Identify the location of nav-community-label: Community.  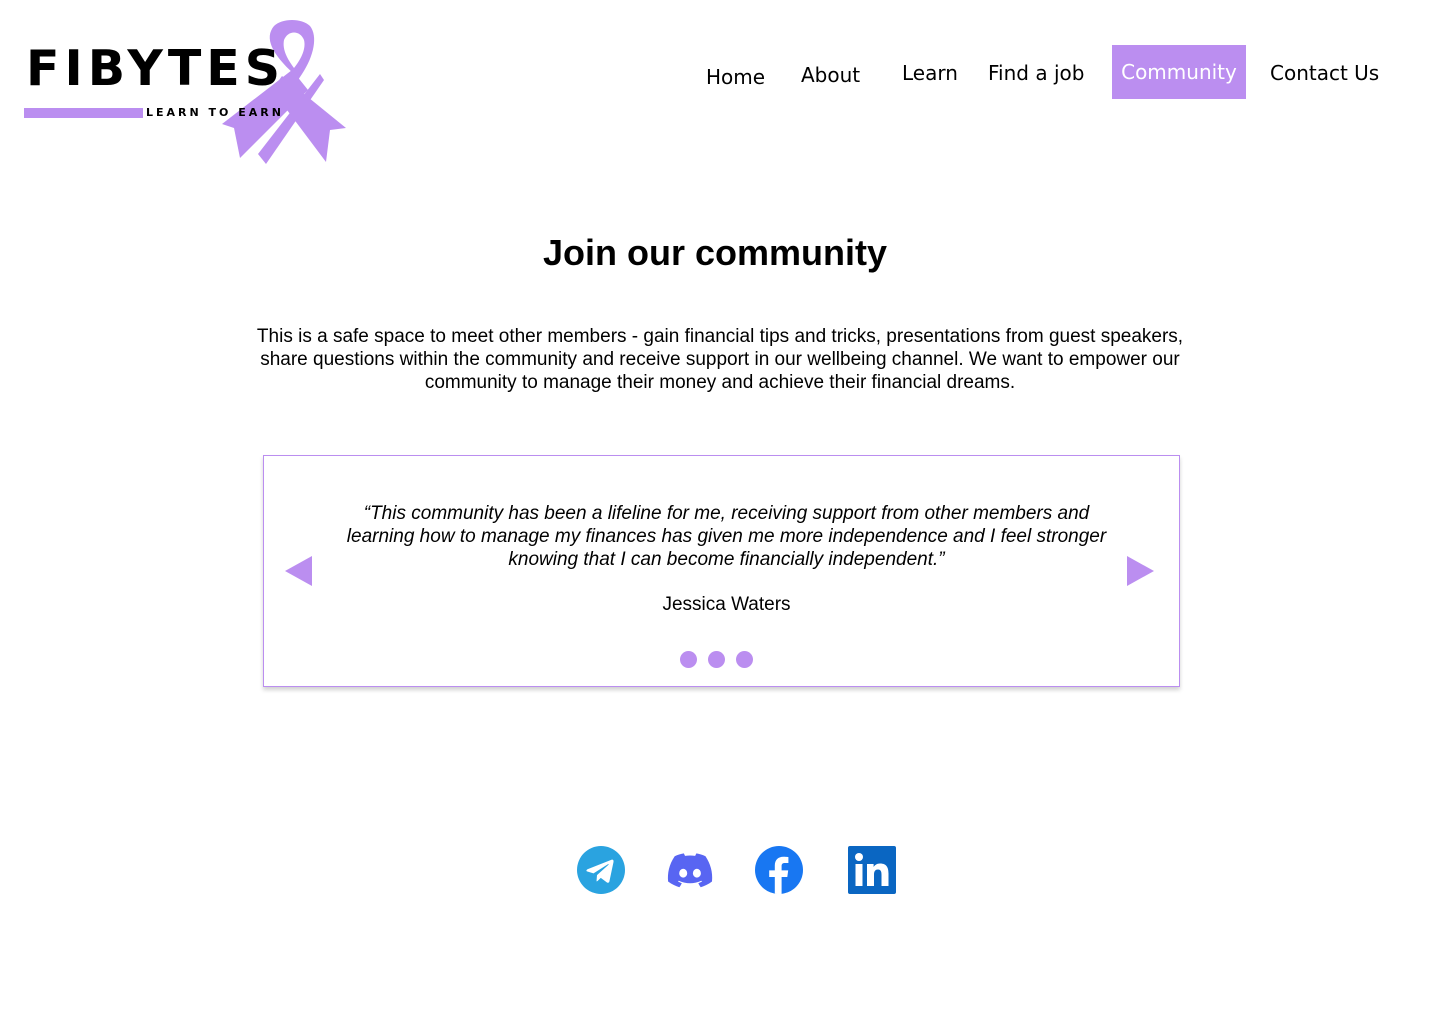
(1179, 72).